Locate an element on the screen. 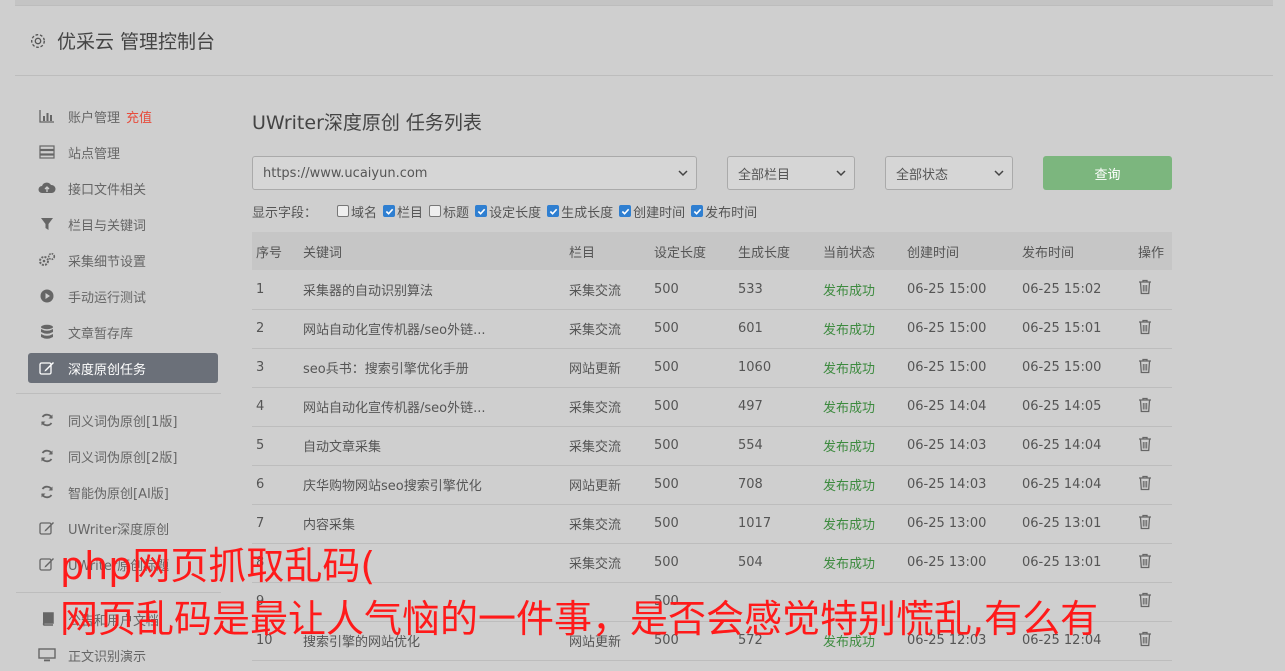 The image size is (1285, 671). sidebar-item: 同义词伪原创[2版] is located at coordinates (123, 456).